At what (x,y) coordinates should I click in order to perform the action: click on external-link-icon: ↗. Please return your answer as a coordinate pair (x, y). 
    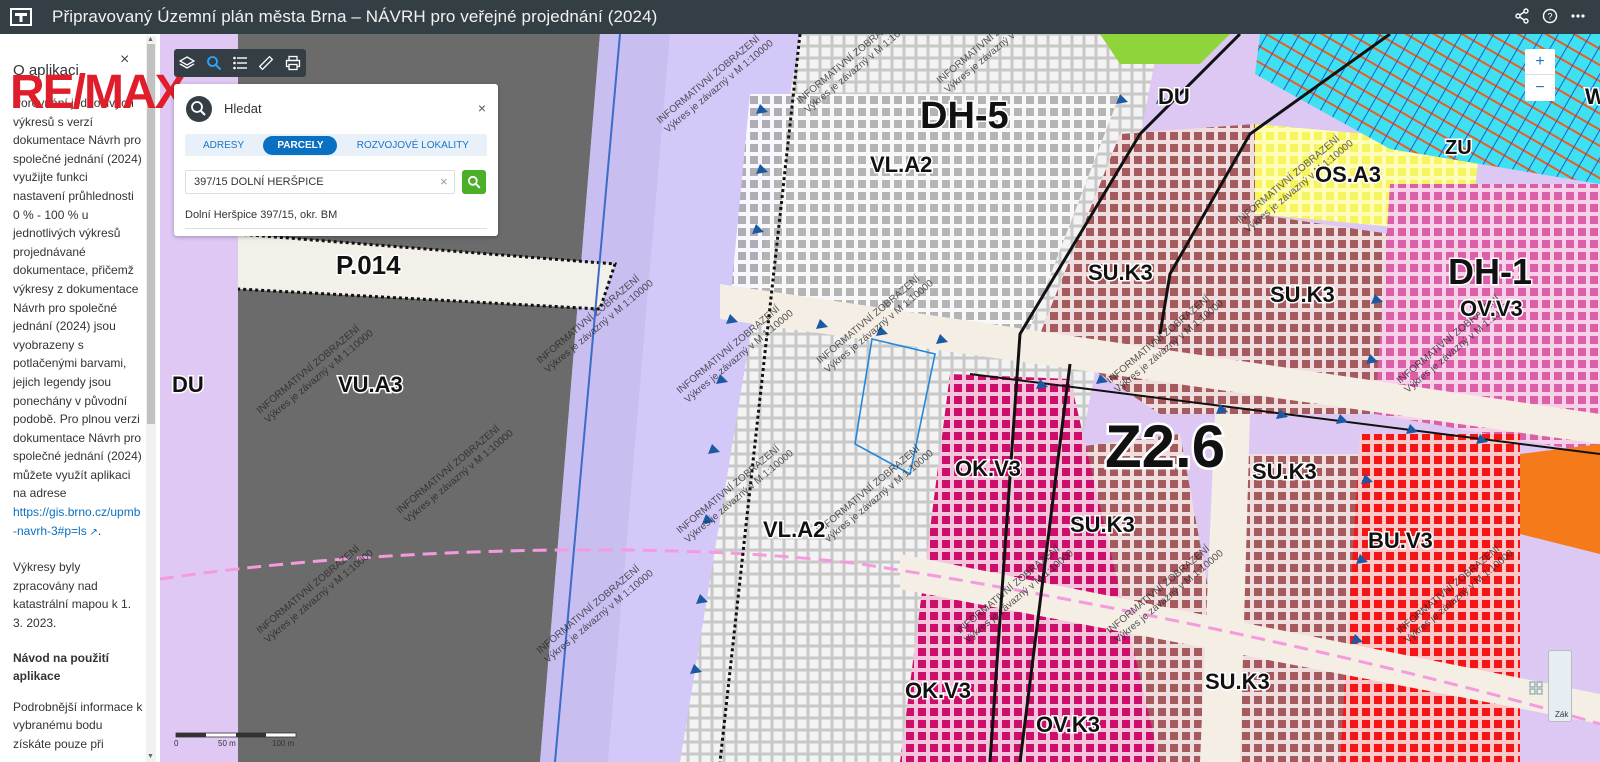
    Looking at the image, I should click on (92, 532).